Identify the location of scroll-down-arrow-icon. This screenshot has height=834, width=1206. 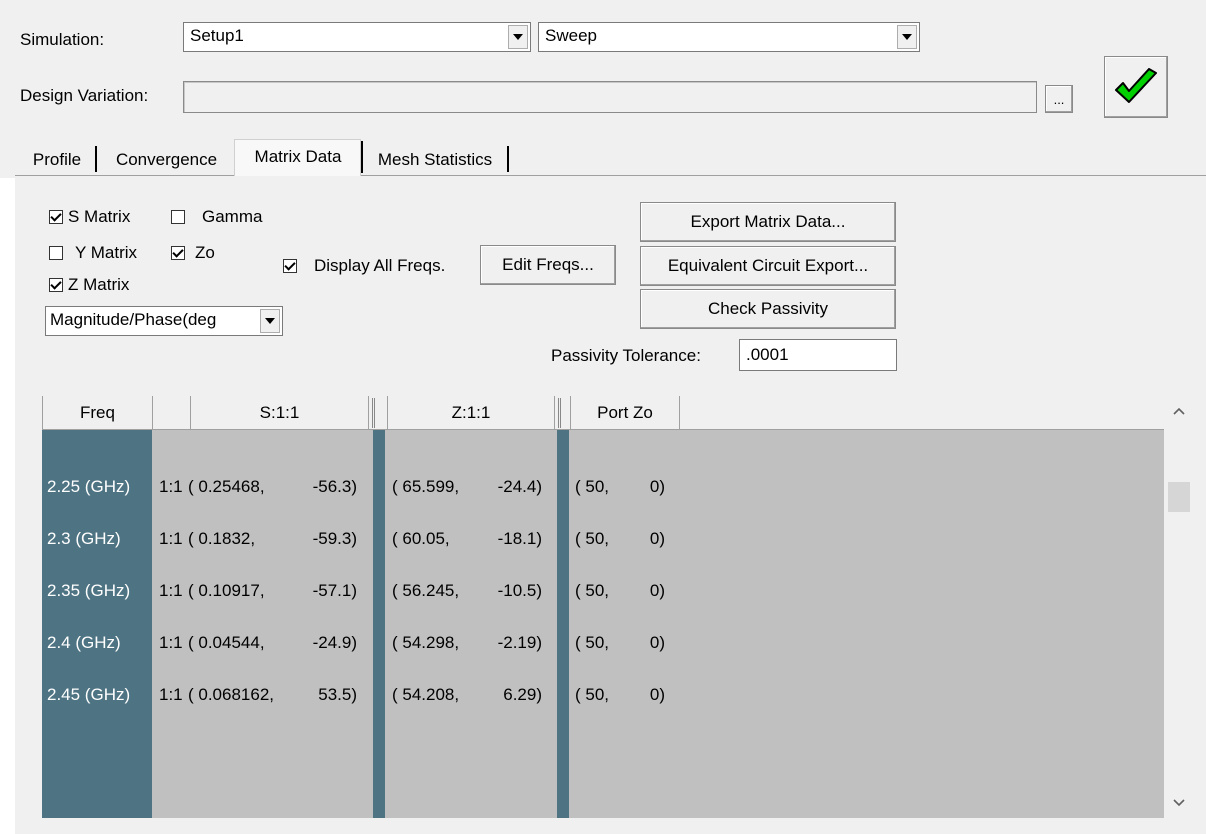
(1179, 803).